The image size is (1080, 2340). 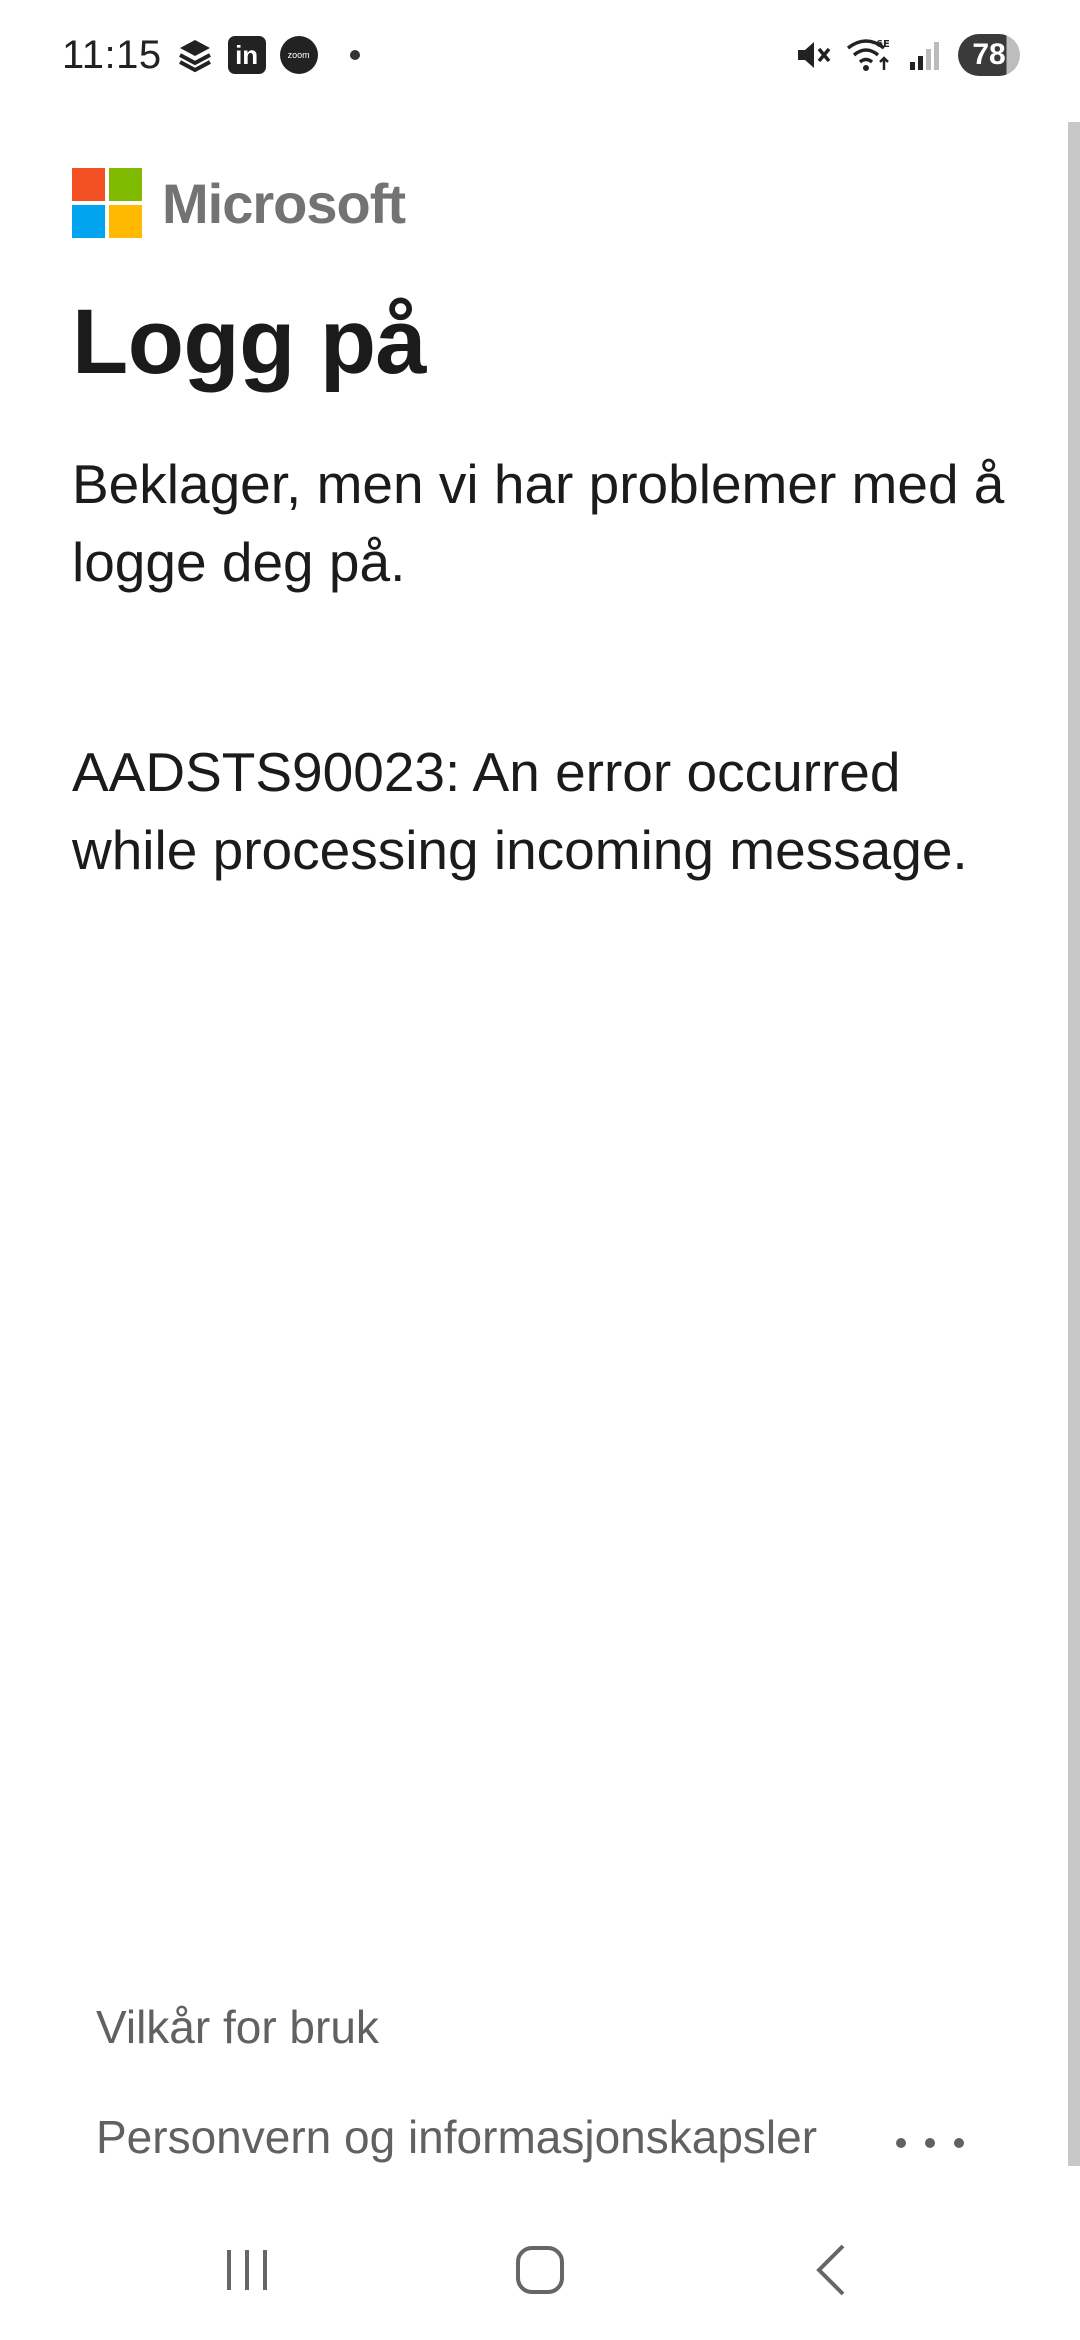 What do you see at coordinates (354, 55) in the screenshot?
I see `more-notifications-dot` at bounding box center [354, 55].